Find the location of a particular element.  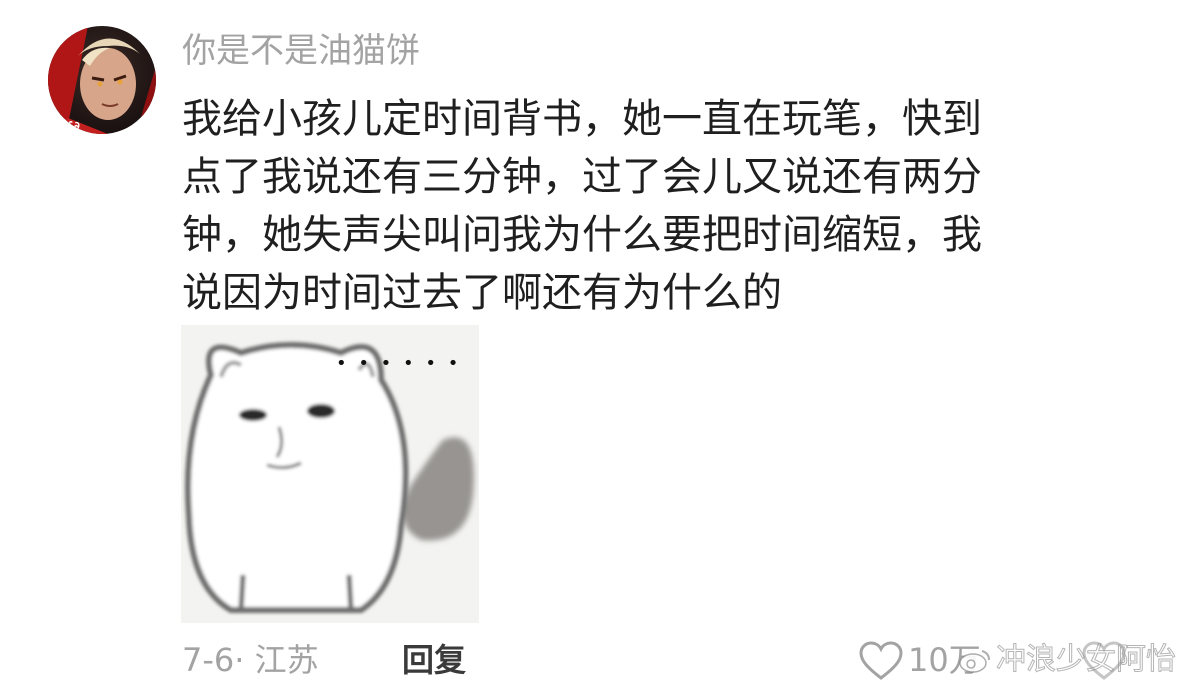

username: 你是不是油猫饼 is located at coordinates (301, 51).